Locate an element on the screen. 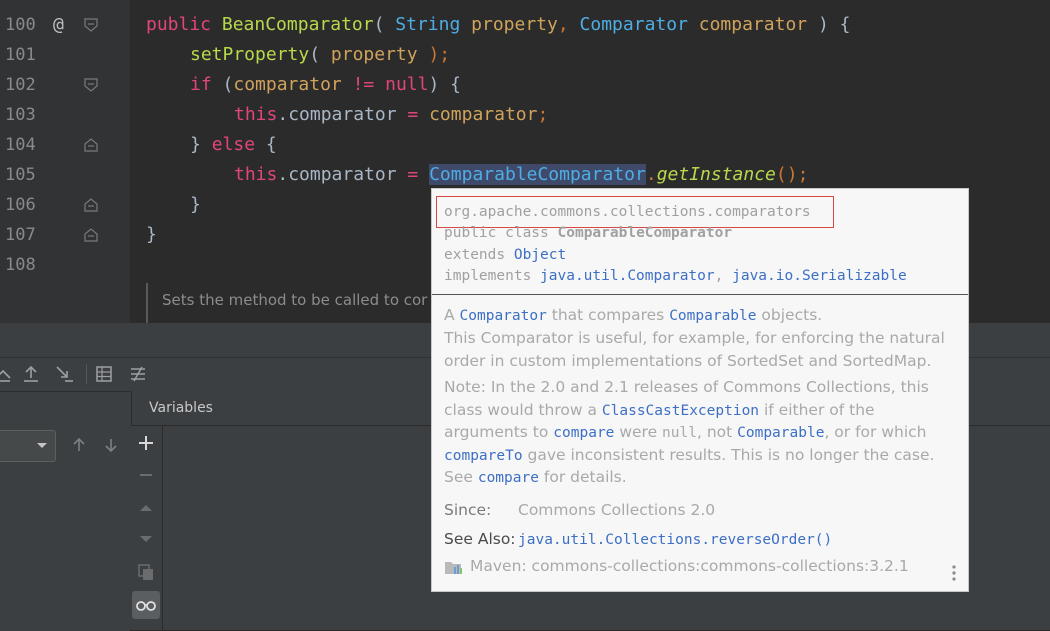  line-number: 102 is located at coordinates (20, 85).